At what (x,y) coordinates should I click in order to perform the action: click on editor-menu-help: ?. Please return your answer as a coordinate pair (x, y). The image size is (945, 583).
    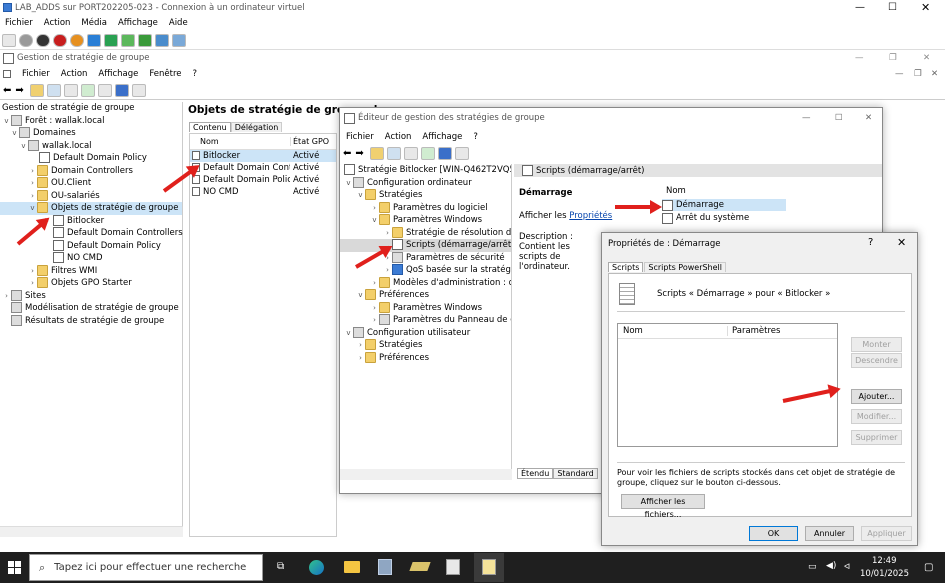
    Looking at the image, I should click on (475, 137).